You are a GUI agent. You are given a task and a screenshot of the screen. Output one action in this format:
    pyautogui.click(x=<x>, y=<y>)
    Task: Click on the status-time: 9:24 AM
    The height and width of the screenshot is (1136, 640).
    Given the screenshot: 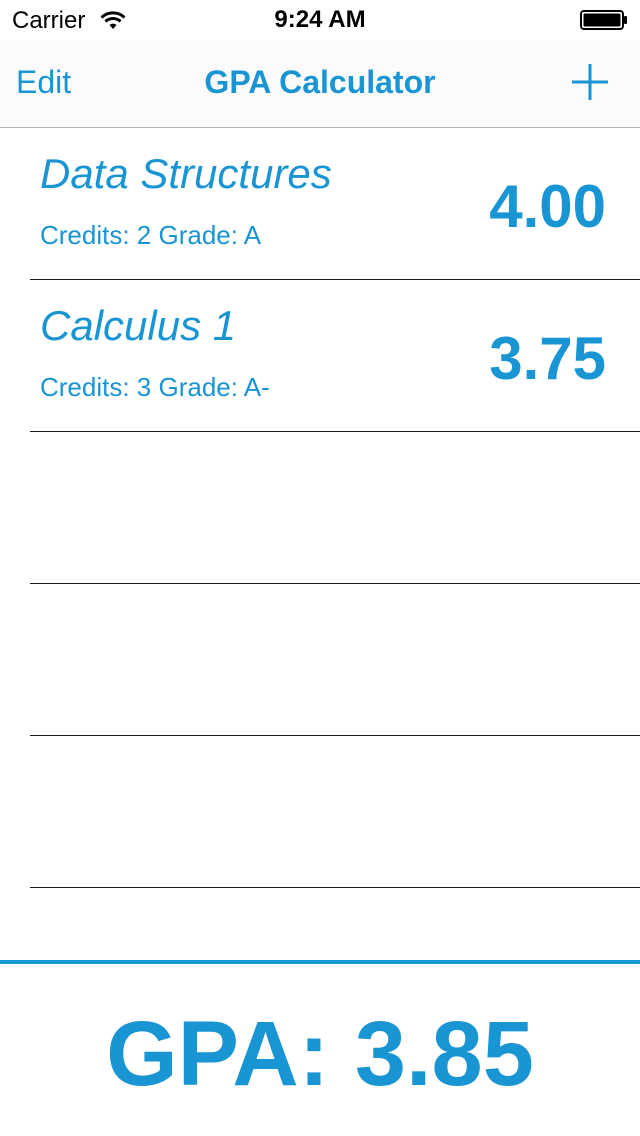 What is the action you would take?
    pyautogui.click(x=320, y=19)
    